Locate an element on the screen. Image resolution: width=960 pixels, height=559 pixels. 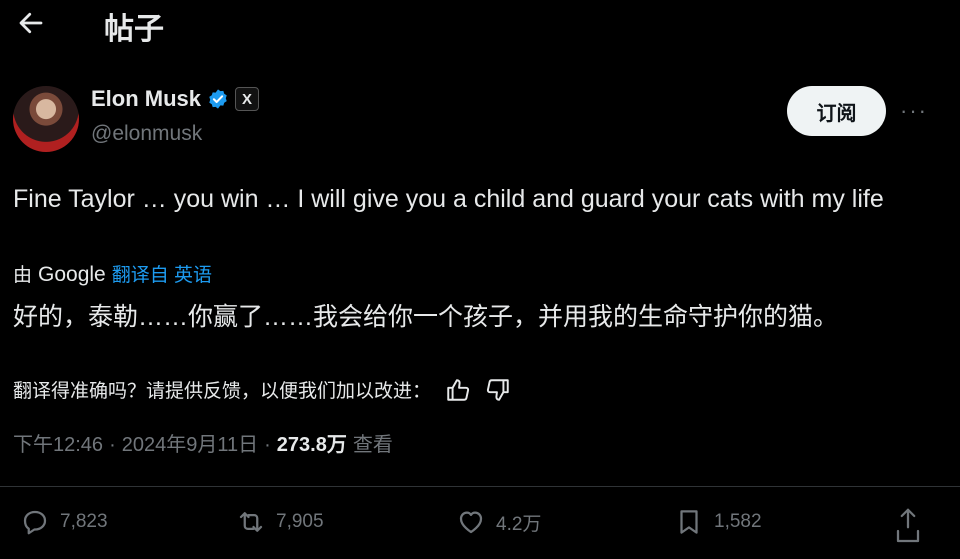
tweet-meta: 下午12:46 · 2024年9月11日 · 273.8万 查看 is located at coordinates (203, 442).